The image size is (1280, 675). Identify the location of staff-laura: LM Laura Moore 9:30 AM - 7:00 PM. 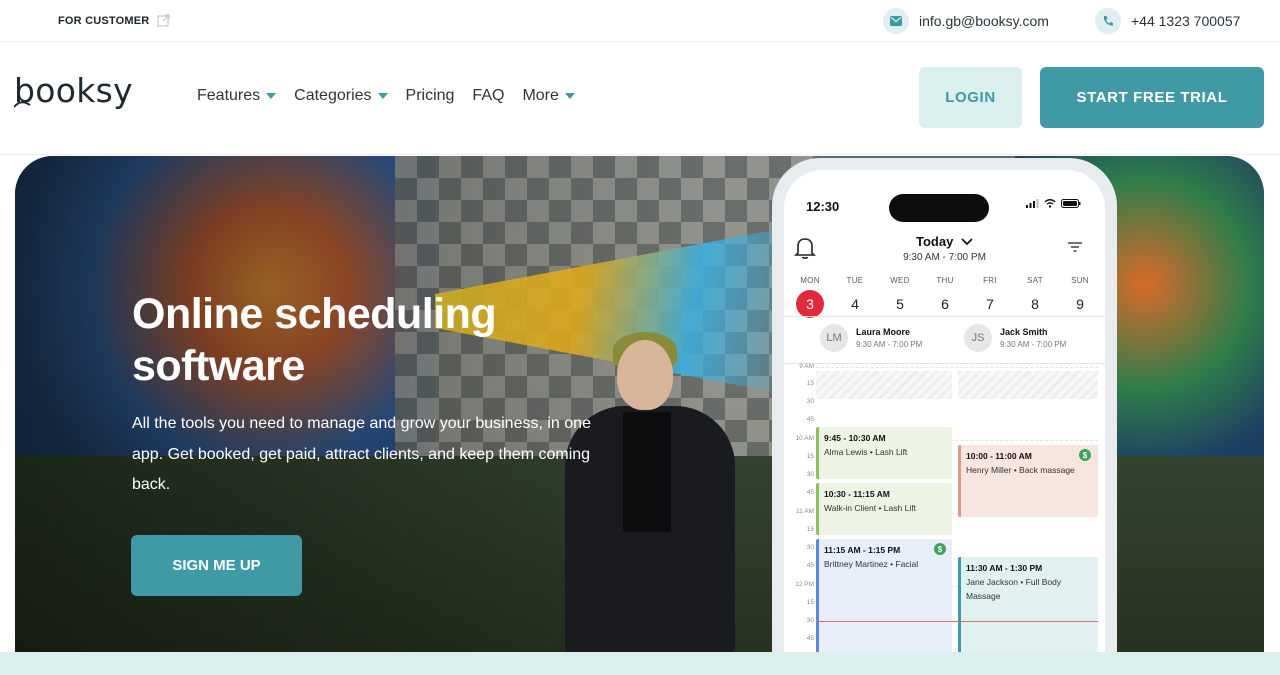
(871, 338).